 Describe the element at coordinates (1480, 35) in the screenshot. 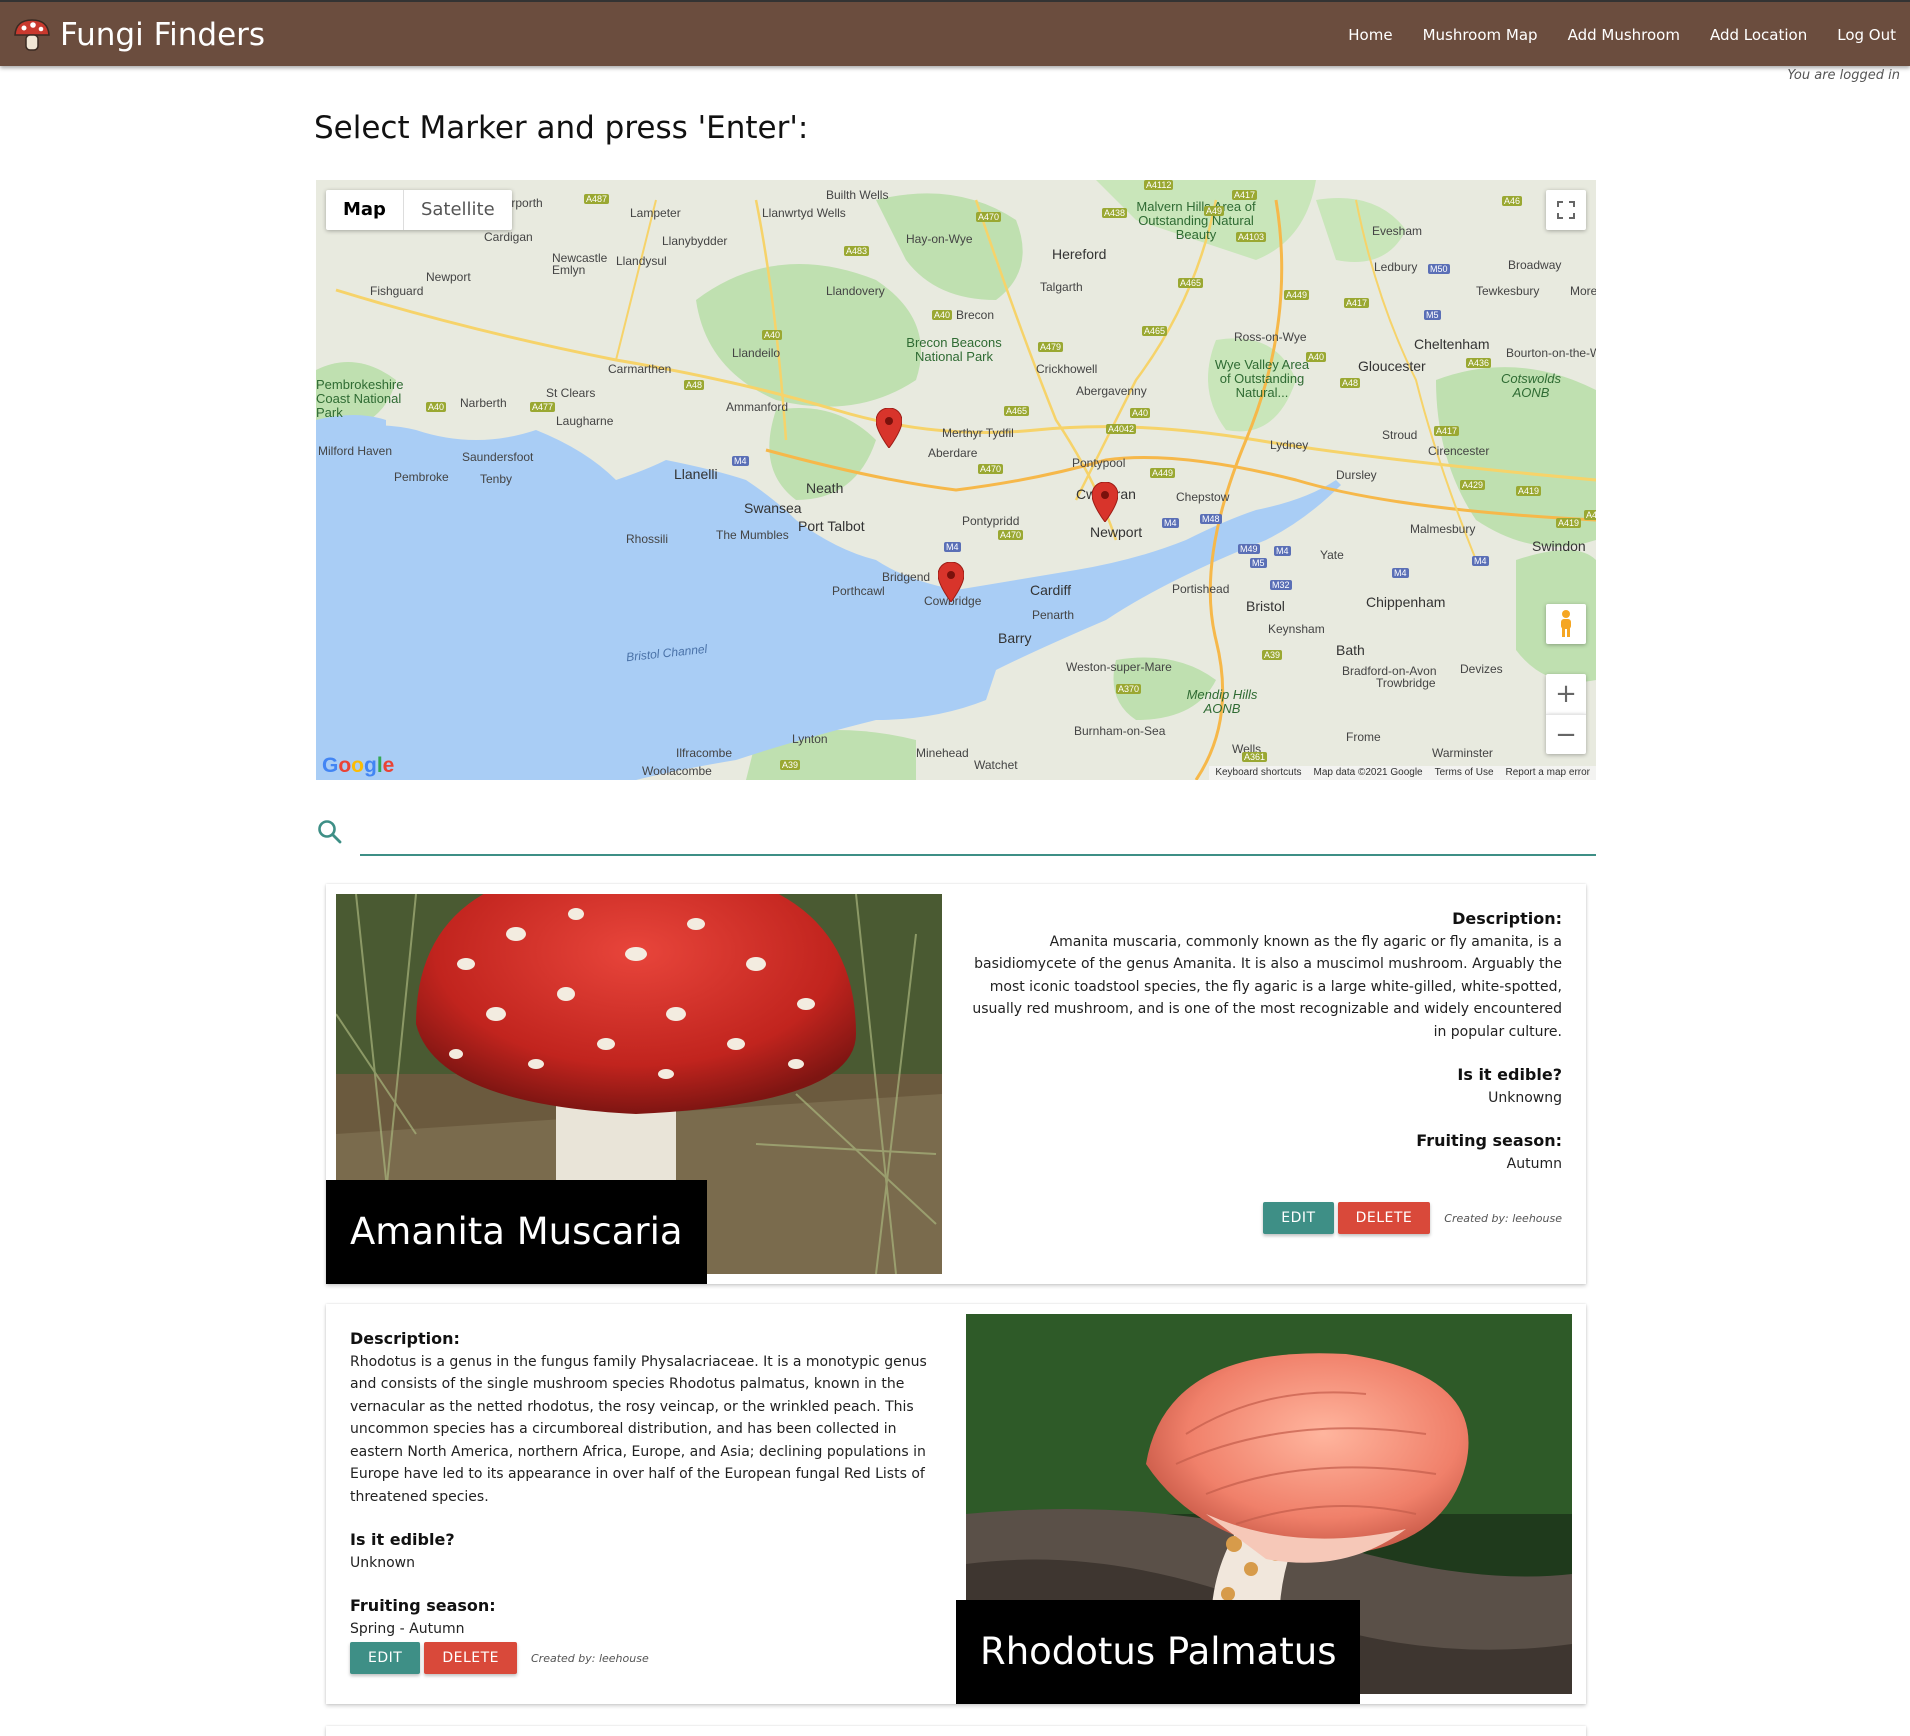

I see `nav-mushroom-map: Mushroom Map` at that location.